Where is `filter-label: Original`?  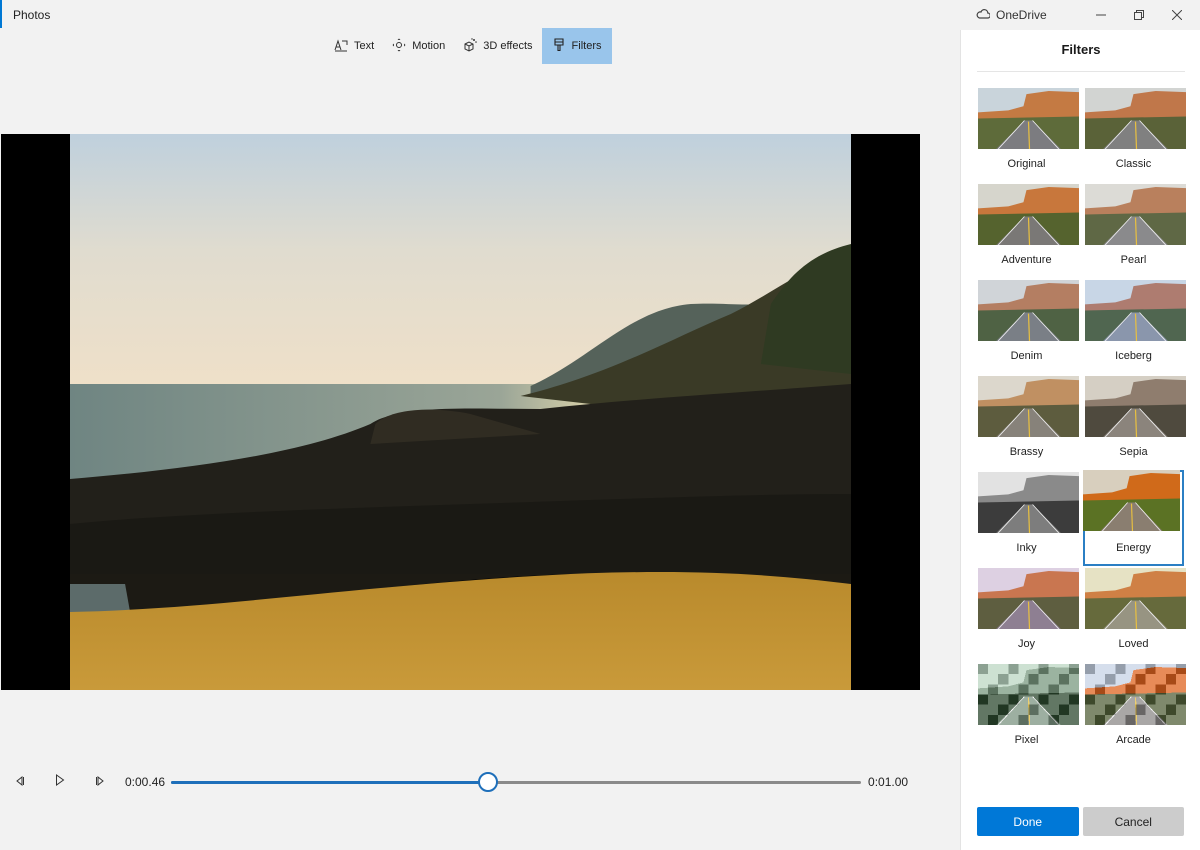 filter-label: Original is located at coordinates (1026, 164).